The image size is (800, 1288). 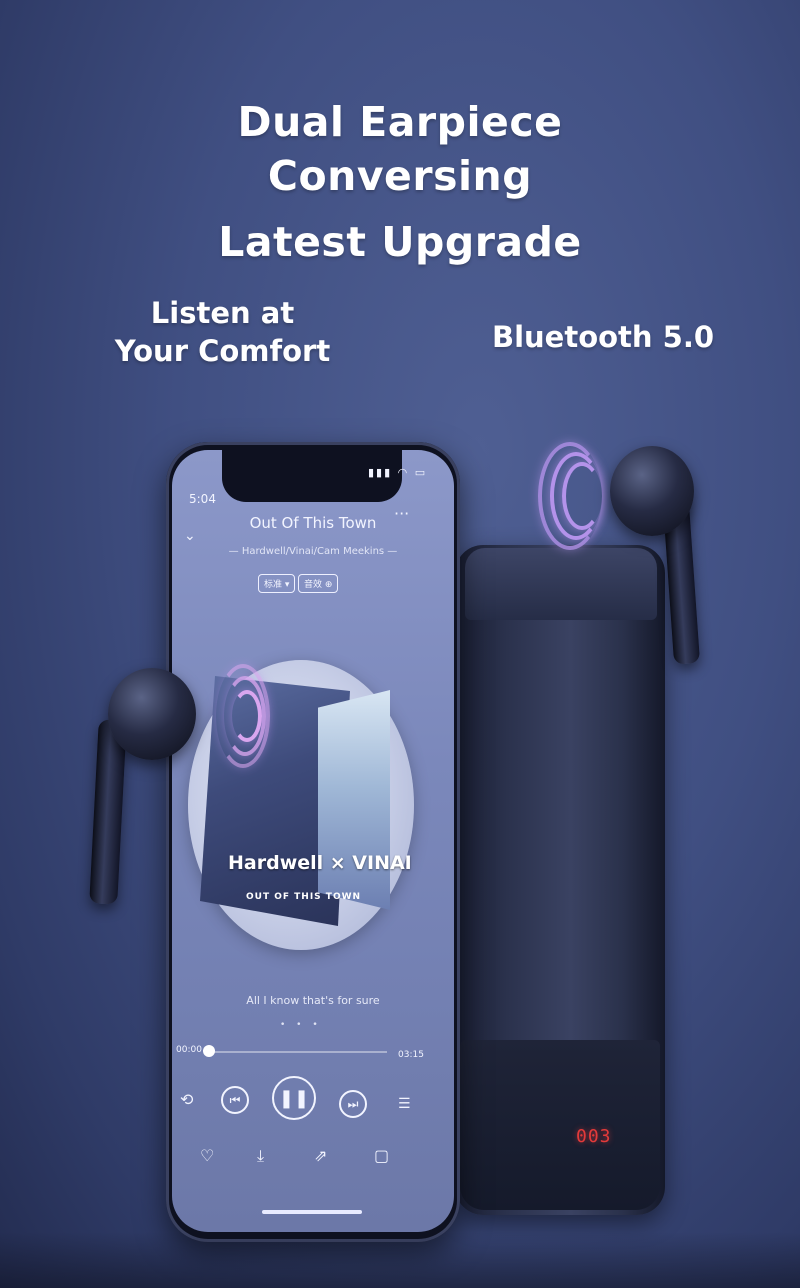 I want to click on battery-display: 003, so click(x=594, y=1136).